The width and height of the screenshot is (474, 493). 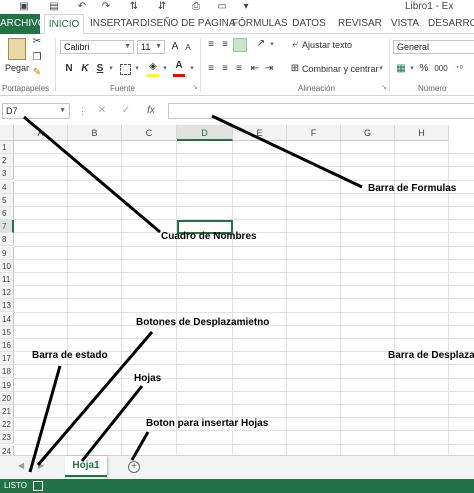 What do you see at coordinates (17, 49) in the screenshot?
I see `paste-icon` at bounding box center [17, 49].